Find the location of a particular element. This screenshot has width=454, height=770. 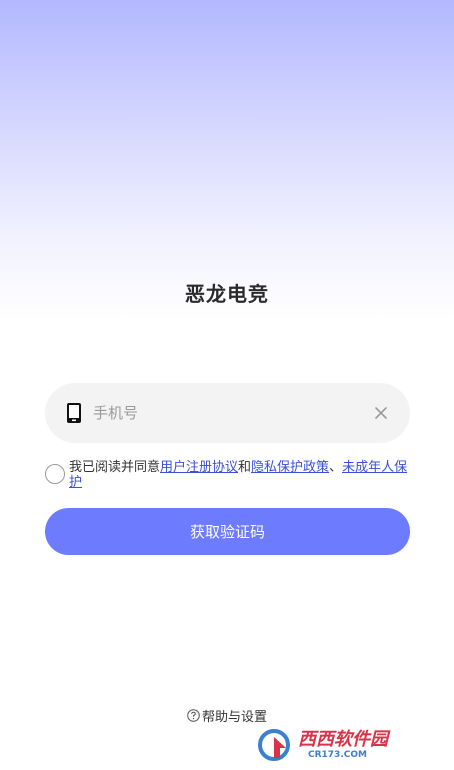

close-icon is located at coordinates (381, 413).